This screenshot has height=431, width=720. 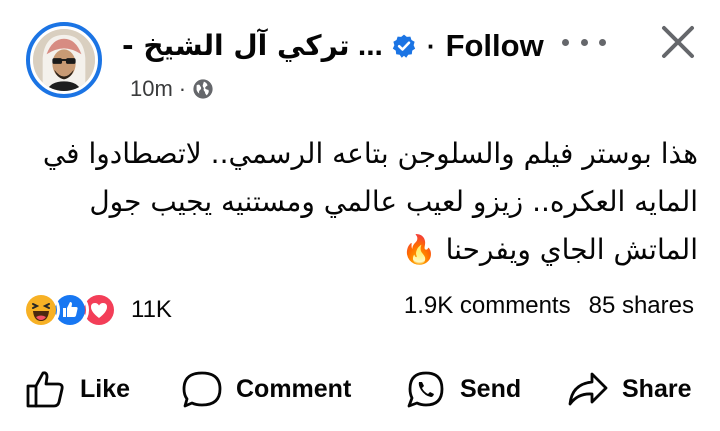 I want to click on close-icon, so click(x=678, y=42).